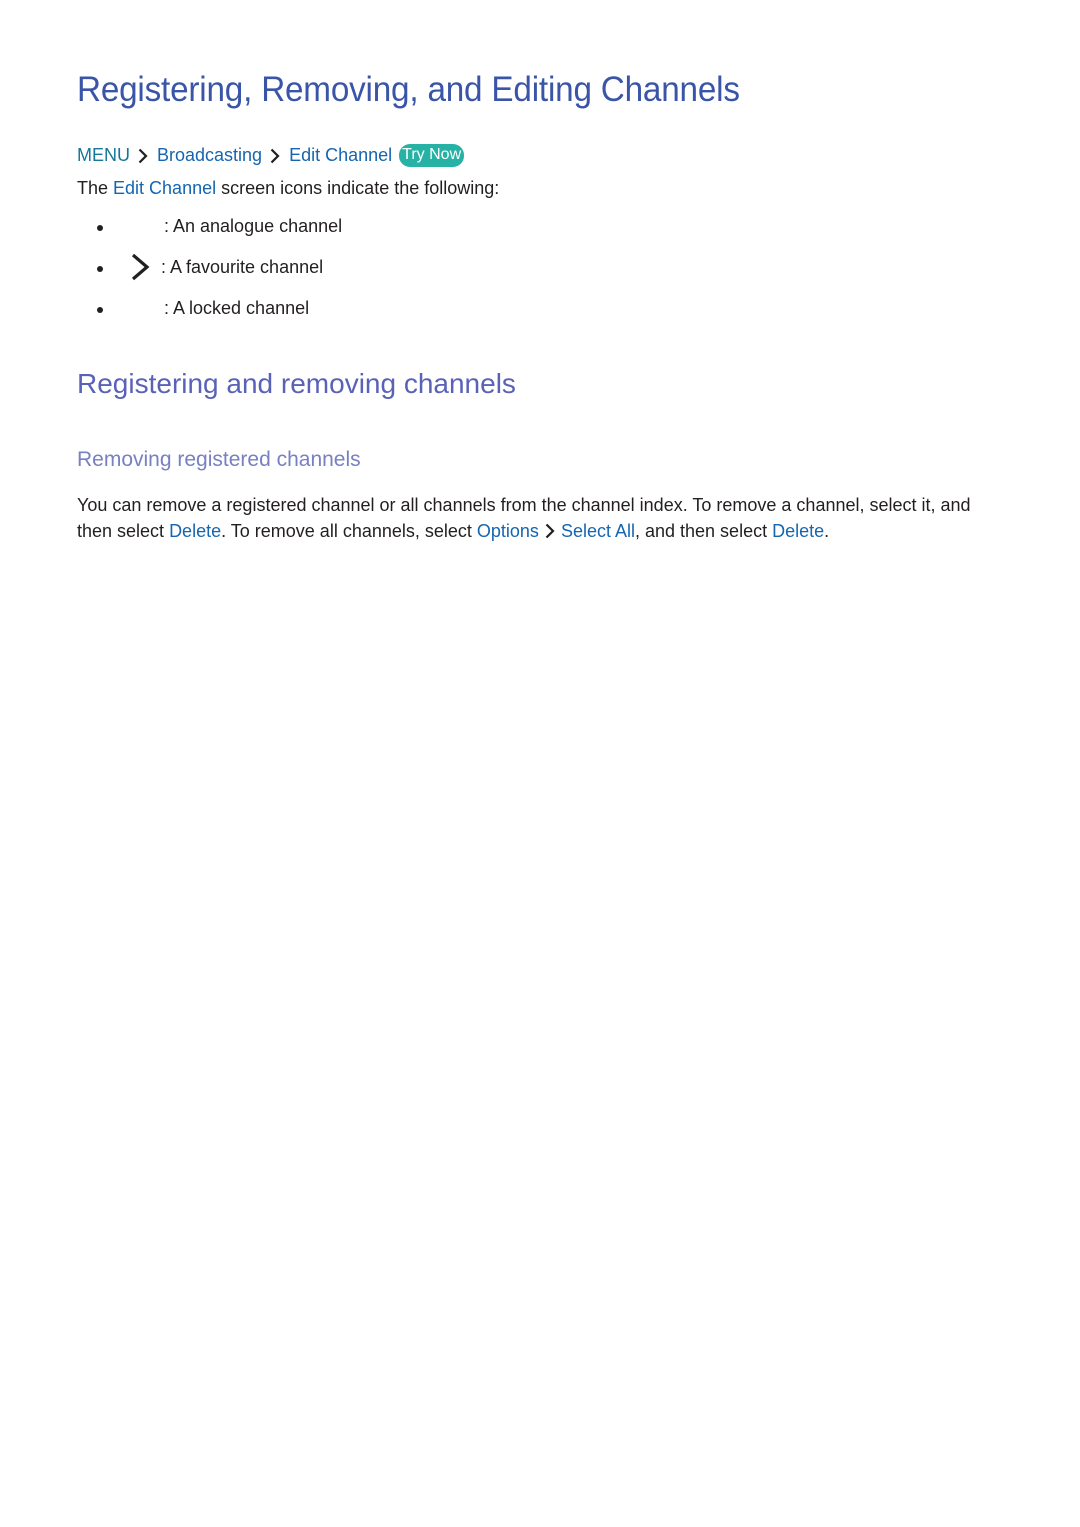 Image resolution: width=1080 pixels, height=1527 pixels. Describe the element at coordinates (827, 530) in the screenshot. I see `paragraph-text: .` at that location.